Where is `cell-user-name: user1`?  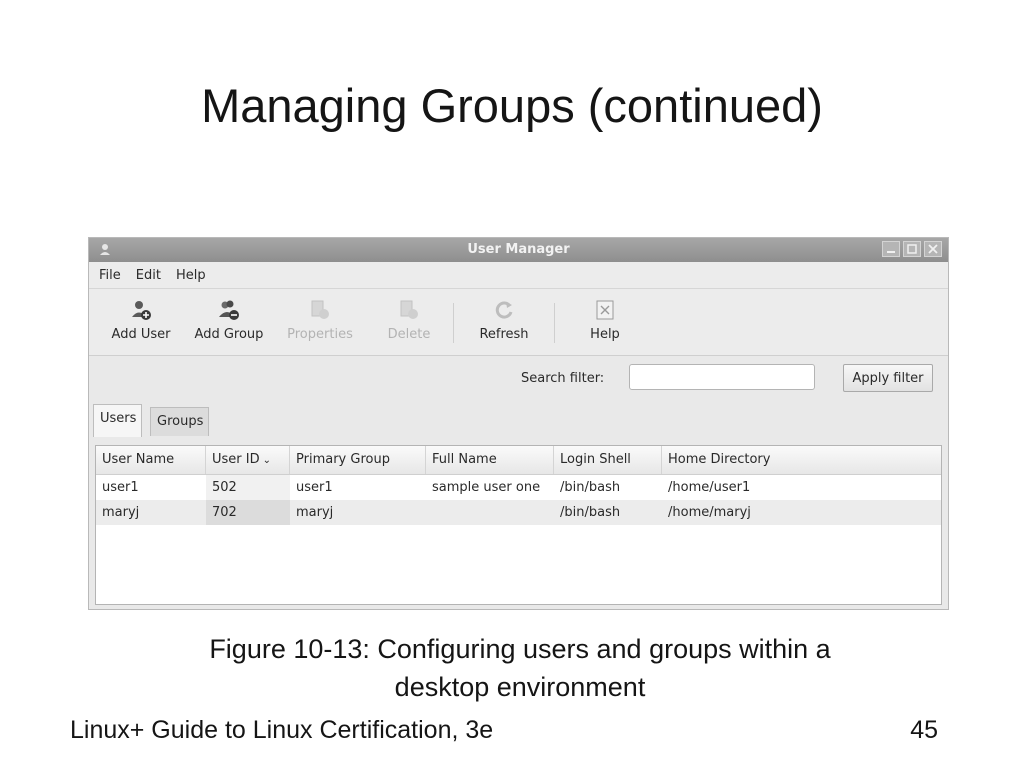 cell-user-name: user1 is located at coordinates (120, 487).